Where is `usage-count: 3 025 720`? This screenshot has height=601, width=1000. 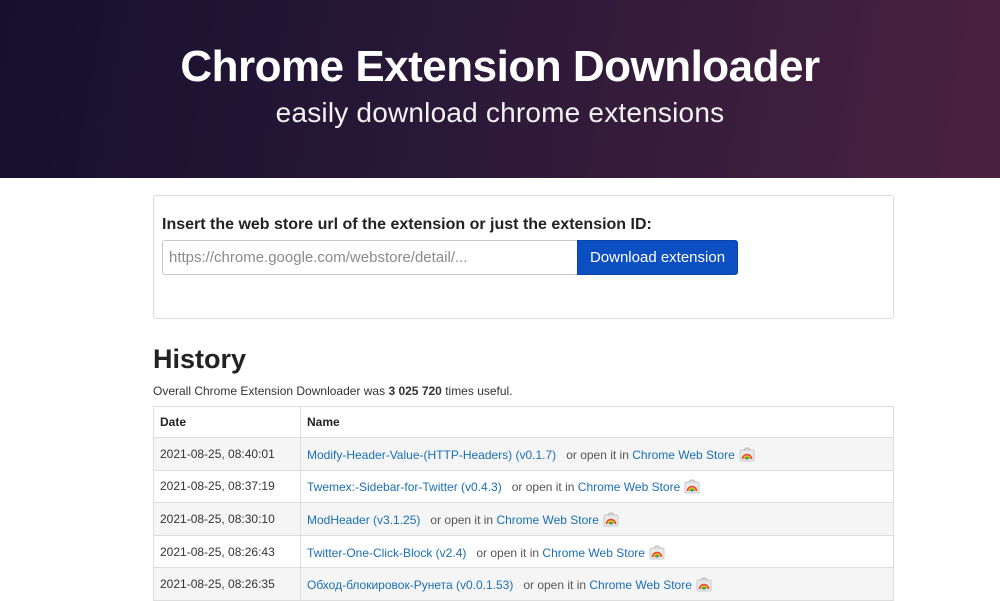 usage-count: 3 025 720 is located at coordinates (415, 391).